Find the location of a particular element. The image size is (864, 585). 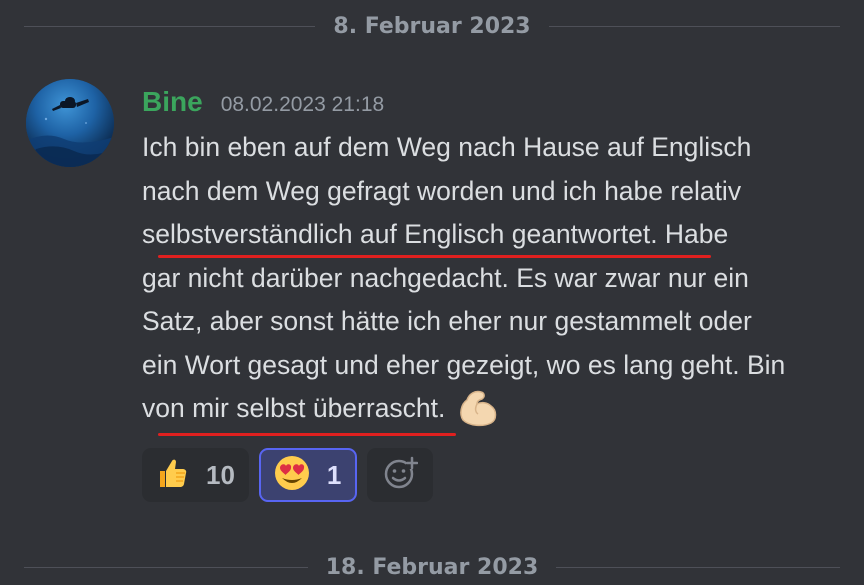

add-reaction-icon is located at coordinates (400, 475).